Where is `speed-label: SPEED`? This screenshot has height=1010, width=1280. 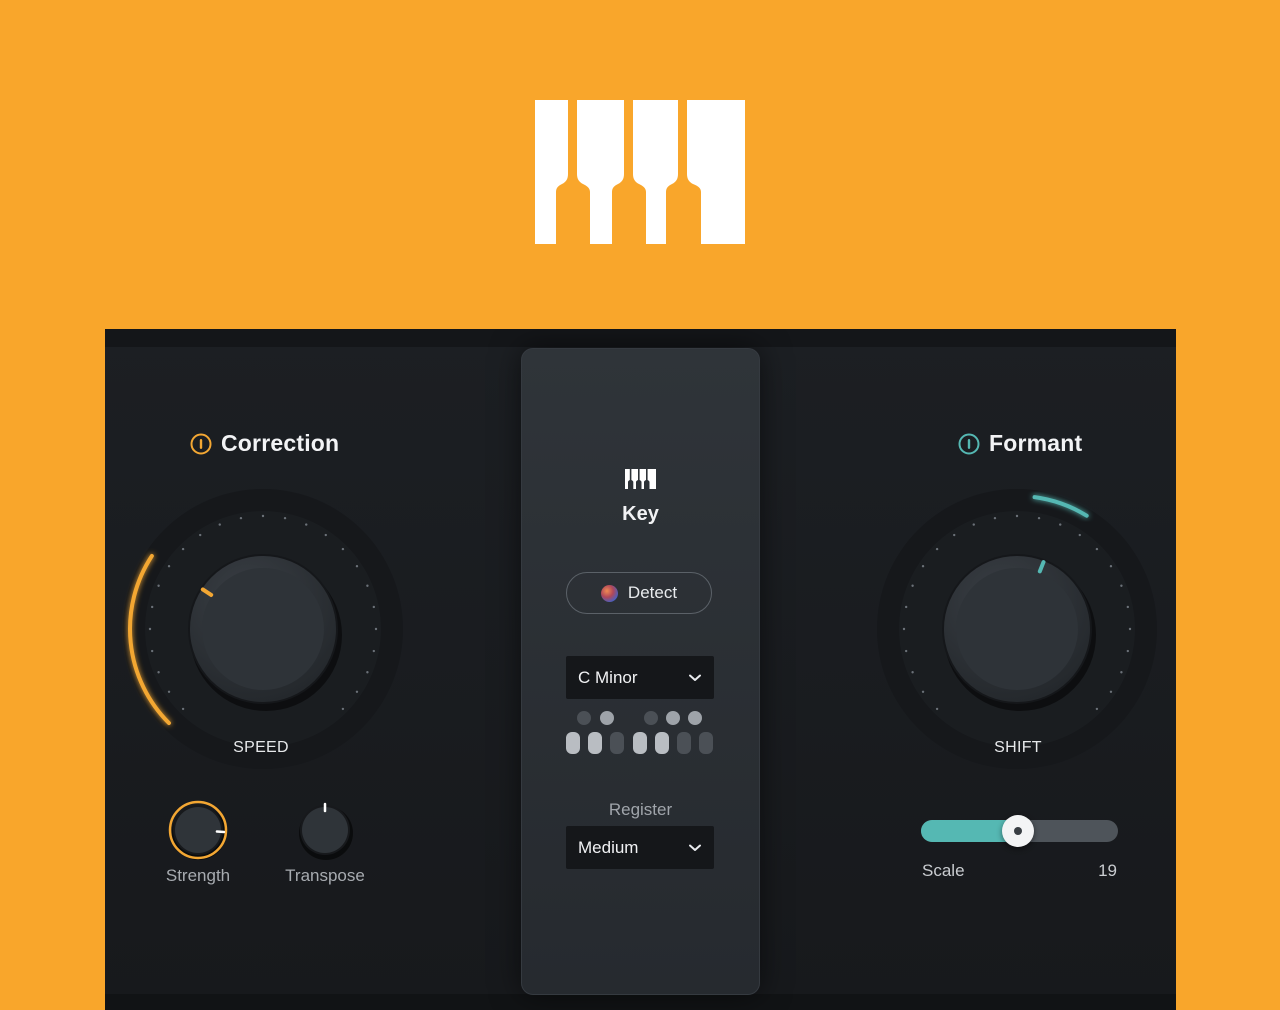
speed-label: SPEED is located at coordinates (261, 747).